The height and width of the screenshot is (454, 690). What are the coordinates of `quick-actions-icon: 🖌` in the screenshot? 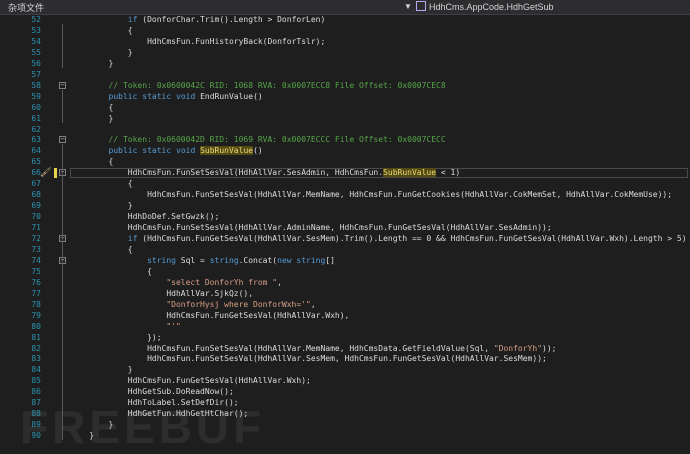 It's located at (45, 173).